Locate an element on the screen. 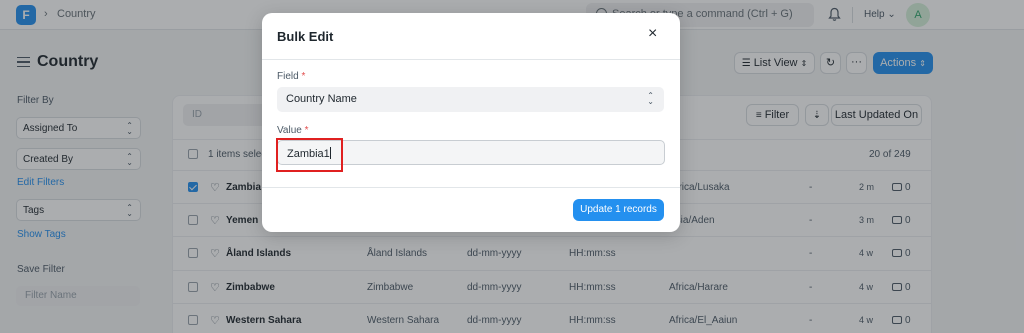  chevron-updown-icon: ⌃ ⌄ is located at coordinates (650, 98).